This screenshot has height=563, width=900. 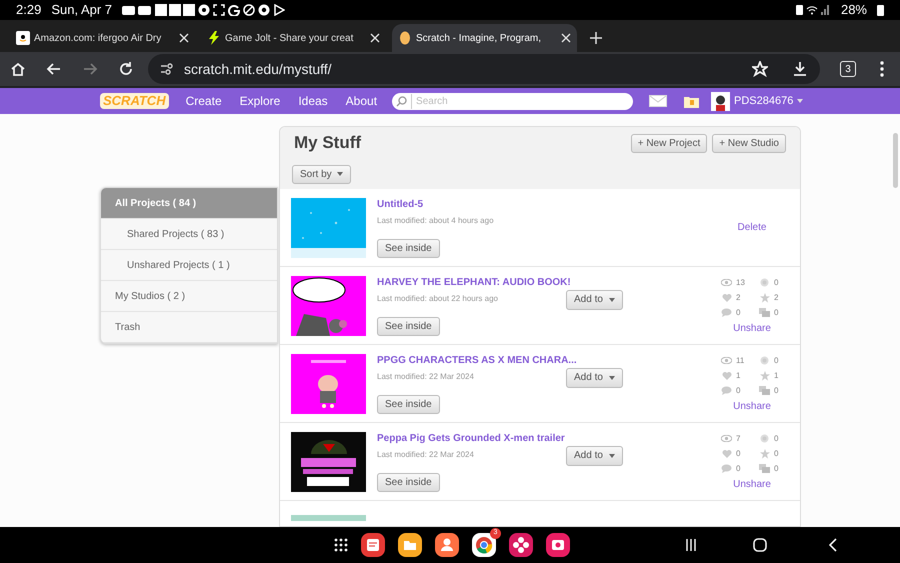 I want to click on stat-count: 11, so click(x=740, y=360).